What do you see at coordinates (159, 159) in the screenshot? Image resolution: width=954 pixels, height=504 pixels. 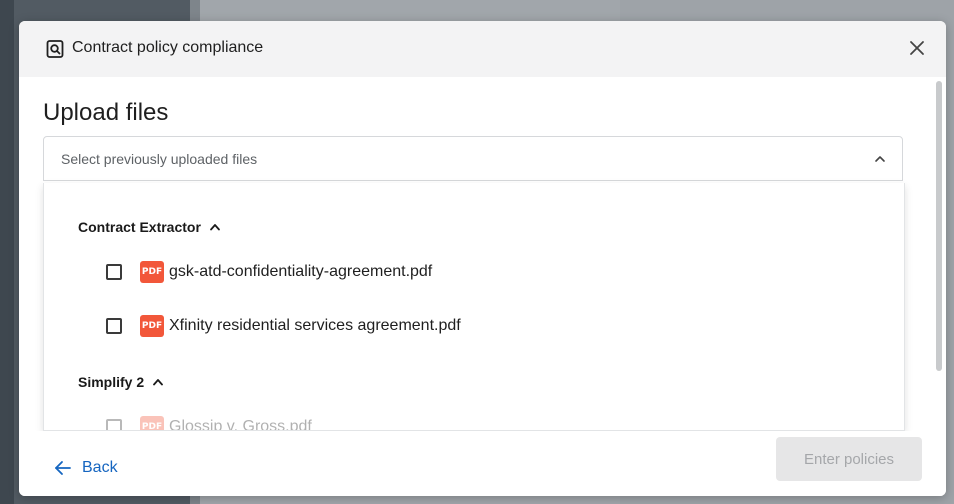 I see `select-placeholder: Select previously uploaded files` at bounding box center [159, 159].